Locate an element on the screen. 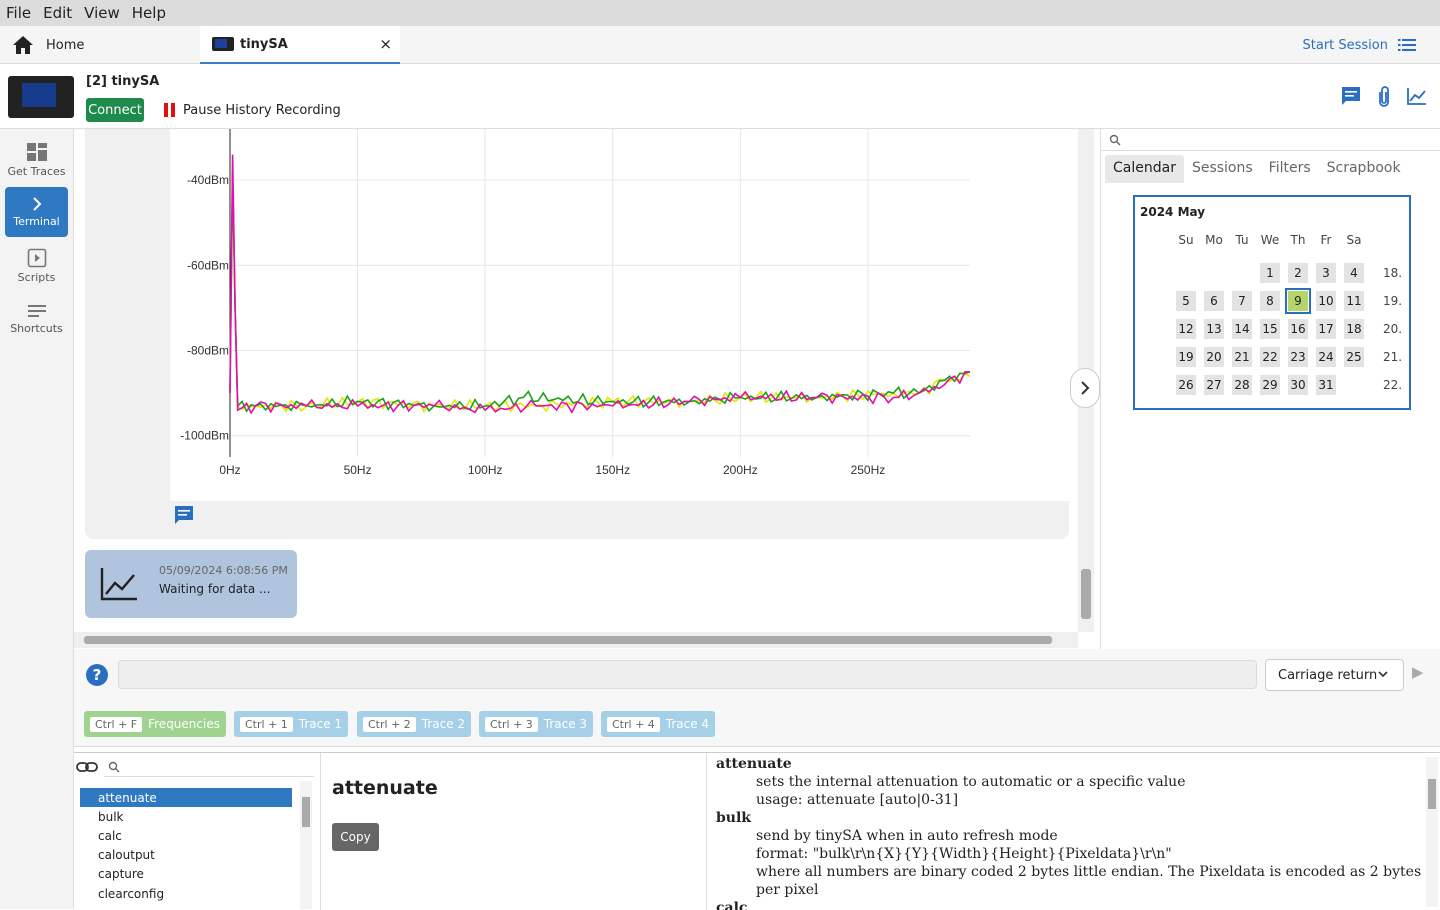 The width and height of the screenshot is (1440, 910). calendar-day: 9 is located at coordinates (1298, 301).